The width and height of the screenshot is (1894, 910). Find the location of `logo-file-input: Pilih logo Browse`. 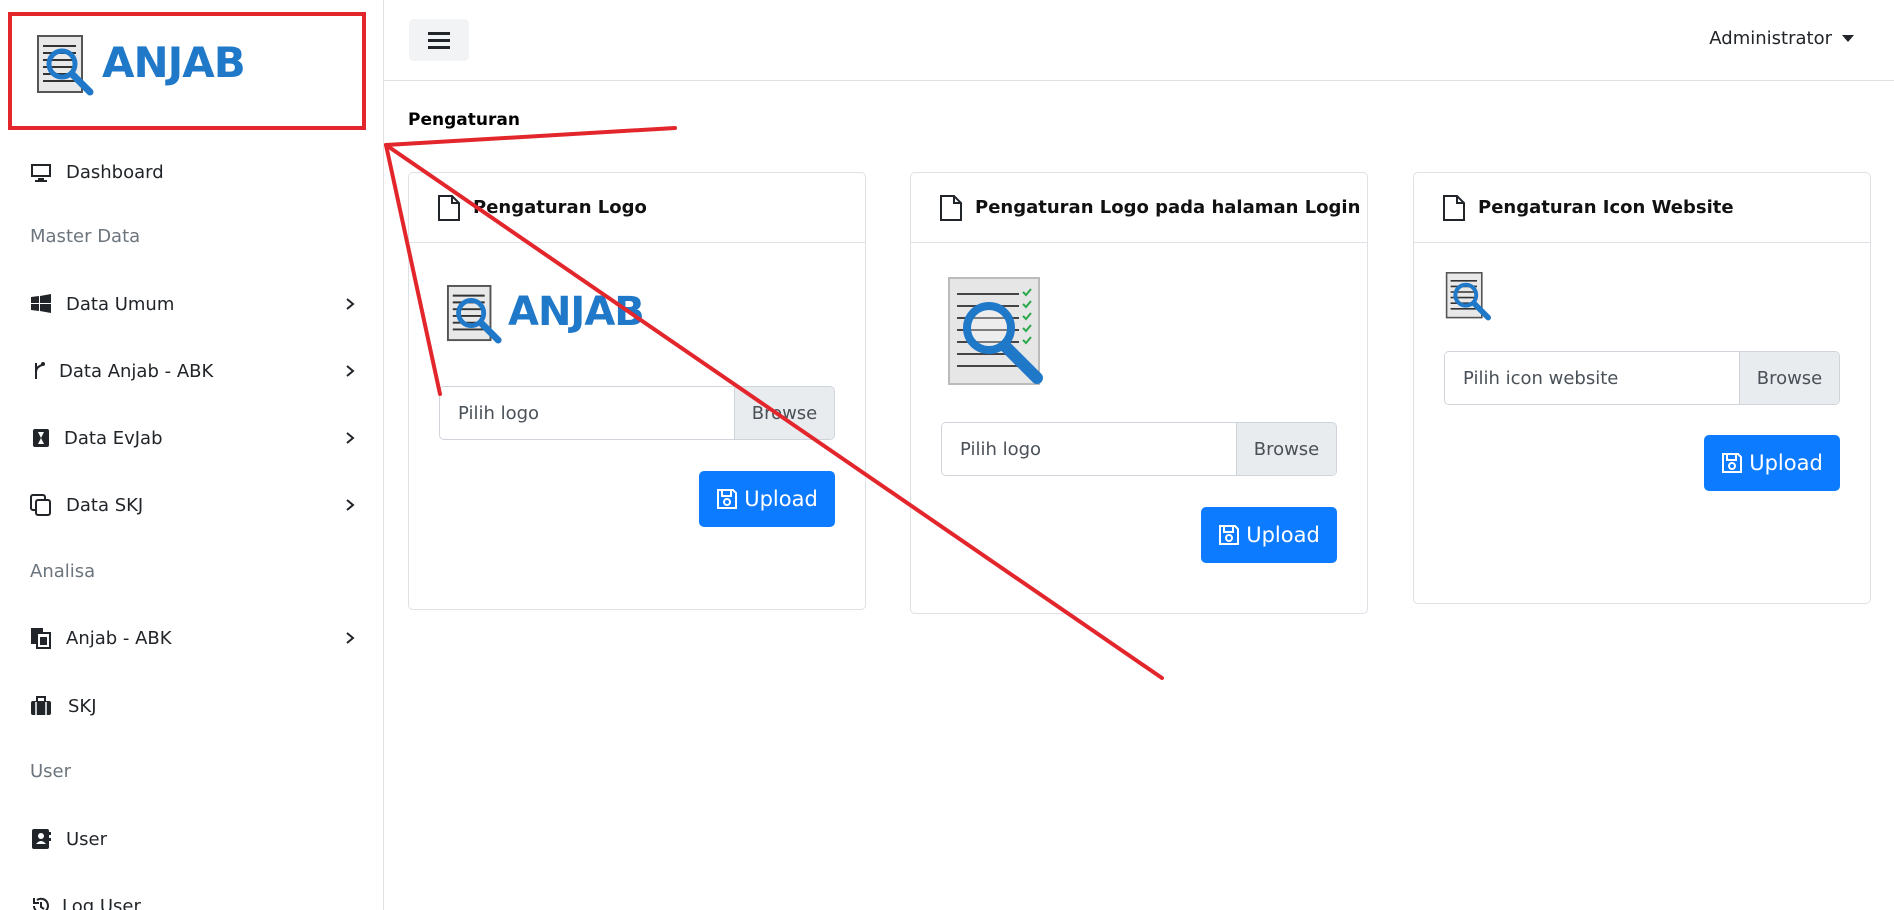

logo-file-input: Pilih logo Browse is located at coordinates (637, 413).